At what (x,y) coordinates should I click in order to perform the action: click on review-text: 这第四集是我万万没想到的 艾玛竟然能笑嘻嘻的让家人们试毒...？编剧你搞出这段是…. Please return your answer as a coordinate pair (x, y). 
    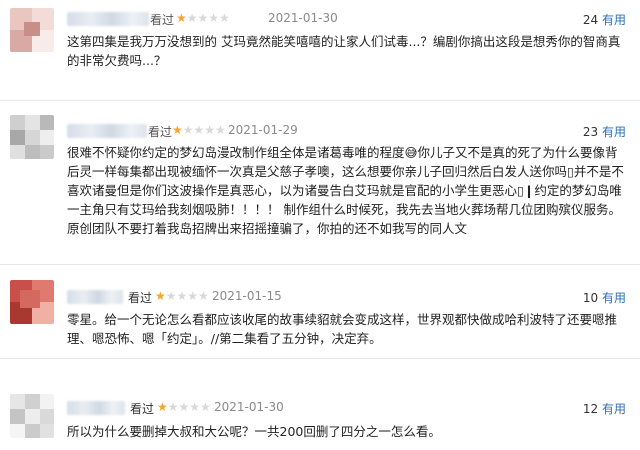
    Looking at the image, I should click on (344, 51).